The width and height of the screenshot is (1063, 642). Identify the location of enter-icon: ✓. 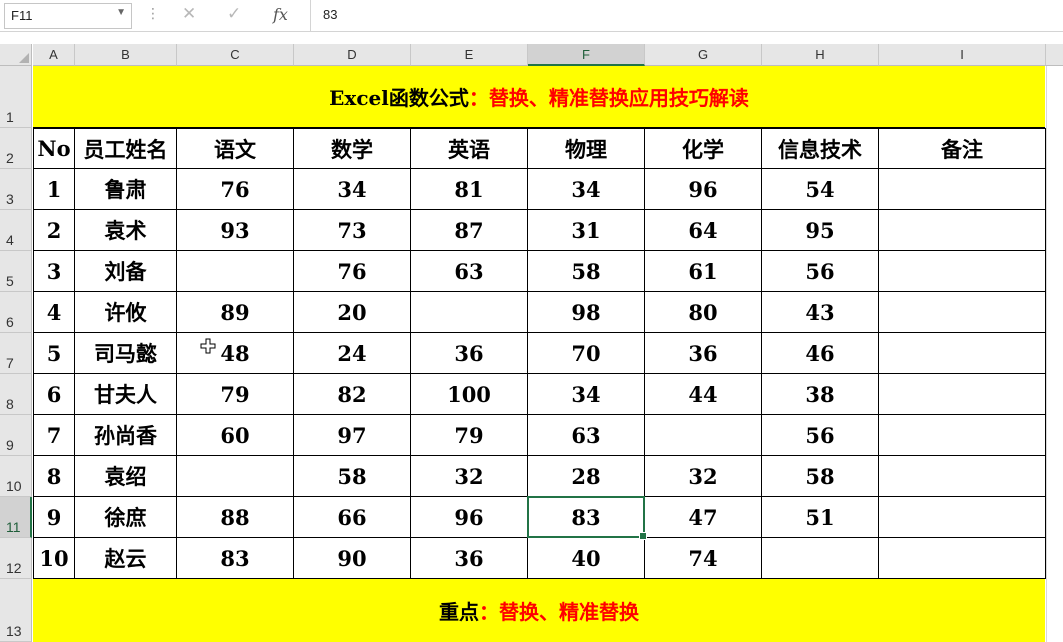
(234, 14).